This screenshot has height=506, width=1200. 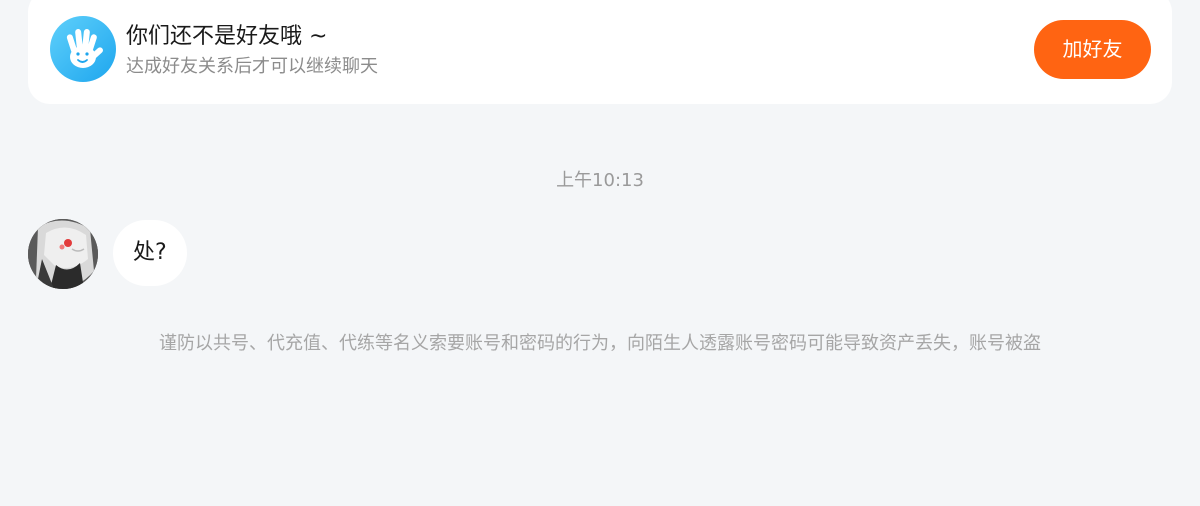 What do you see at coordinates (600, 180) in the screenshot?
I see `message-timestamp: 上午10:13` at bounding box center [600, 180].